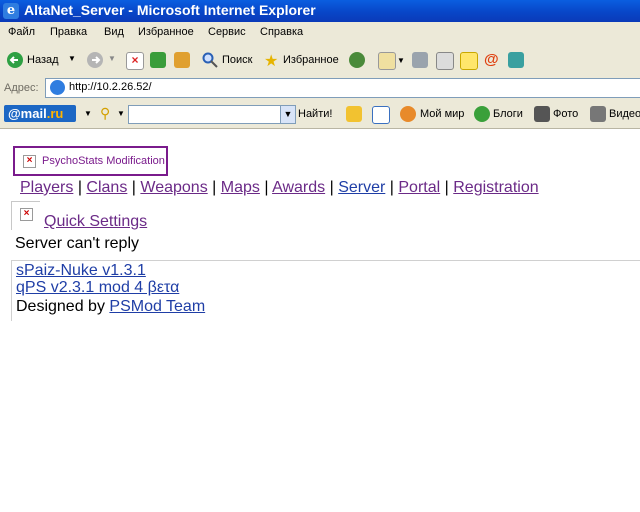  What do you see at coordinates (401, 60) in the screenshot?
I see `mail-dropdown-icon: ▼` at bounding box center [401, 60].